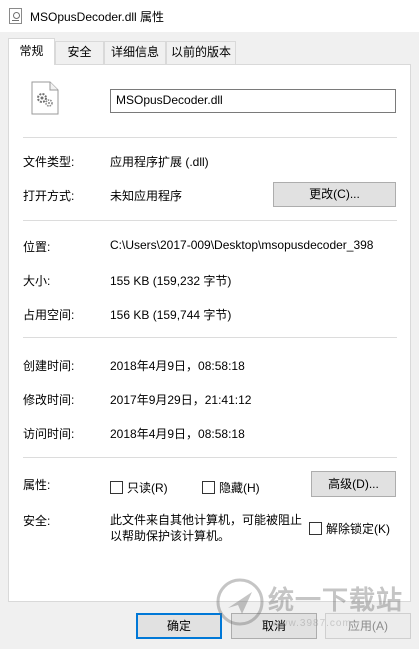  What do you see at coordinates (171, 315) in the screenshot?
I see `size-on-disk-value: 156 KB (159,744 字节)` at bounding box center [171, 315].